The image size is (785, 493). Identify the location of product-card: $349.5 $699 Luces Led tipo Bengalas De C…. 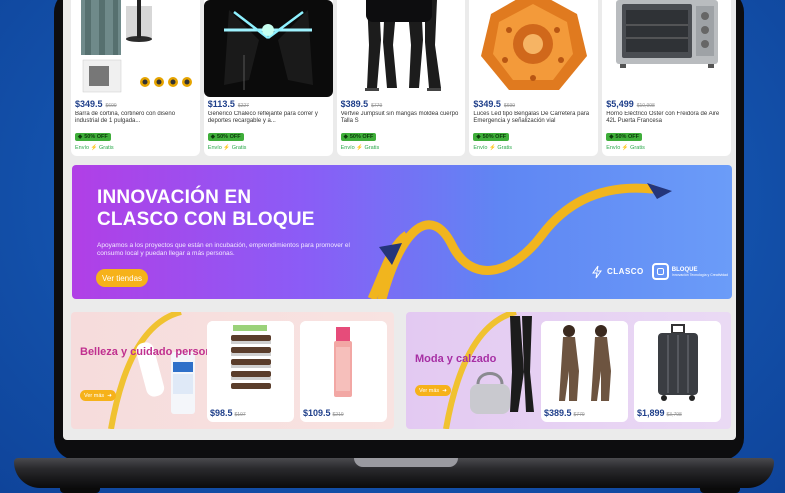
(534, 78).